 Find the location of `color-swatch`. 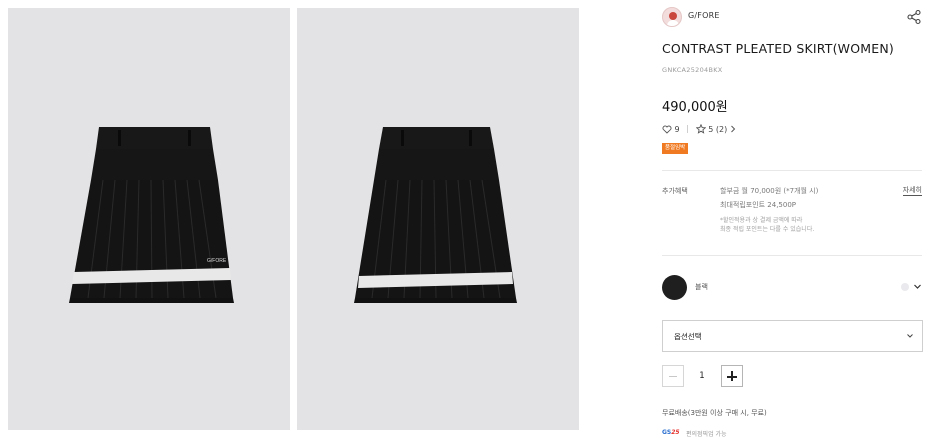

color-swatch is located at coordinates (674, 287).